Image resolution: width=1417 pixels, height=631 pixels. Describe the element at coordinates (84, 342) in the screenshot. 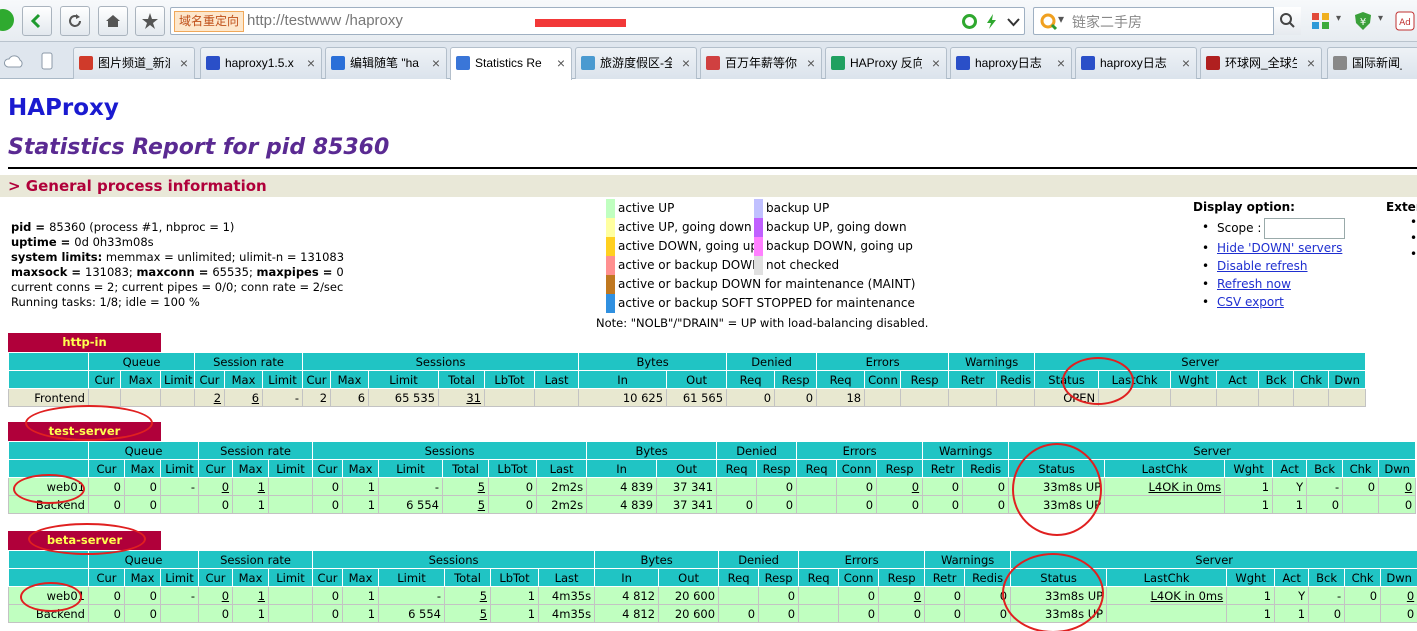

I see `proxy-name: http-in` at that location.